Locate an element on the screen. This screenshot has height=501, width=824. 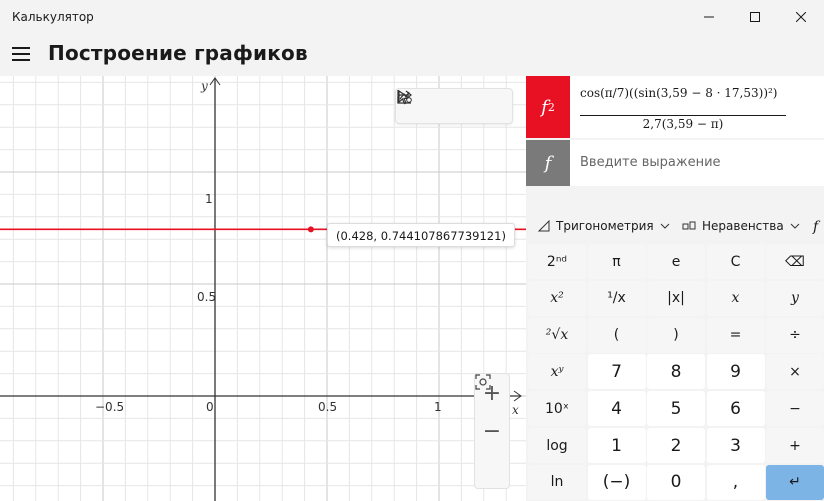
equals-sign-button: = is located at coordinates (735, 335).